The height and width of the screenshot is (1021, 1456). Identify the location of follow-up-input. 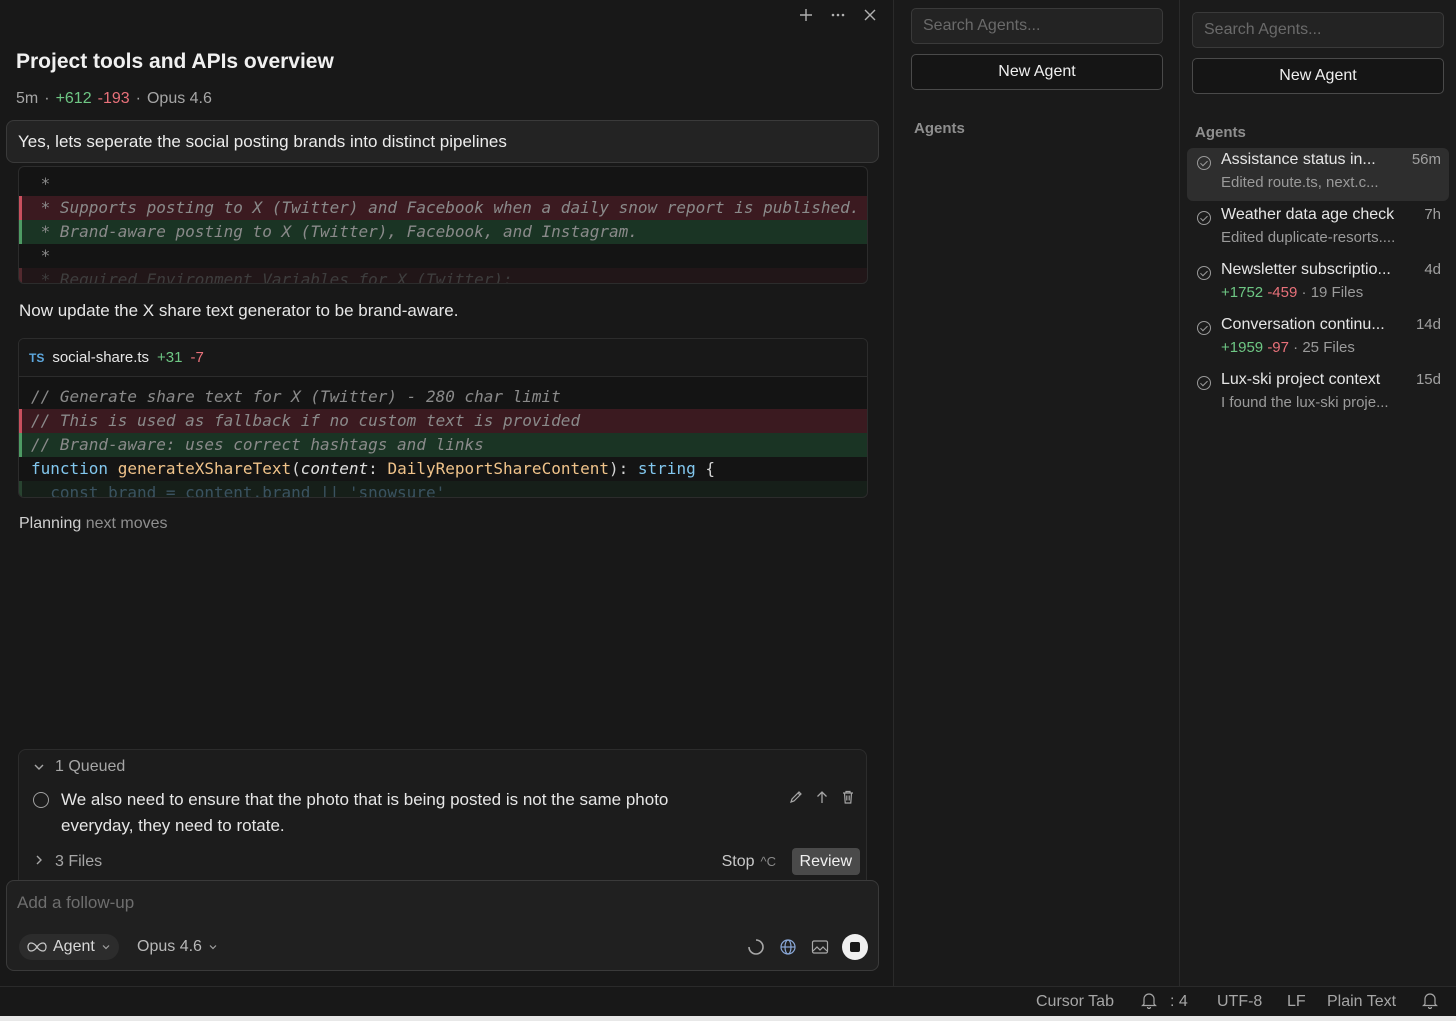
(437, 903).